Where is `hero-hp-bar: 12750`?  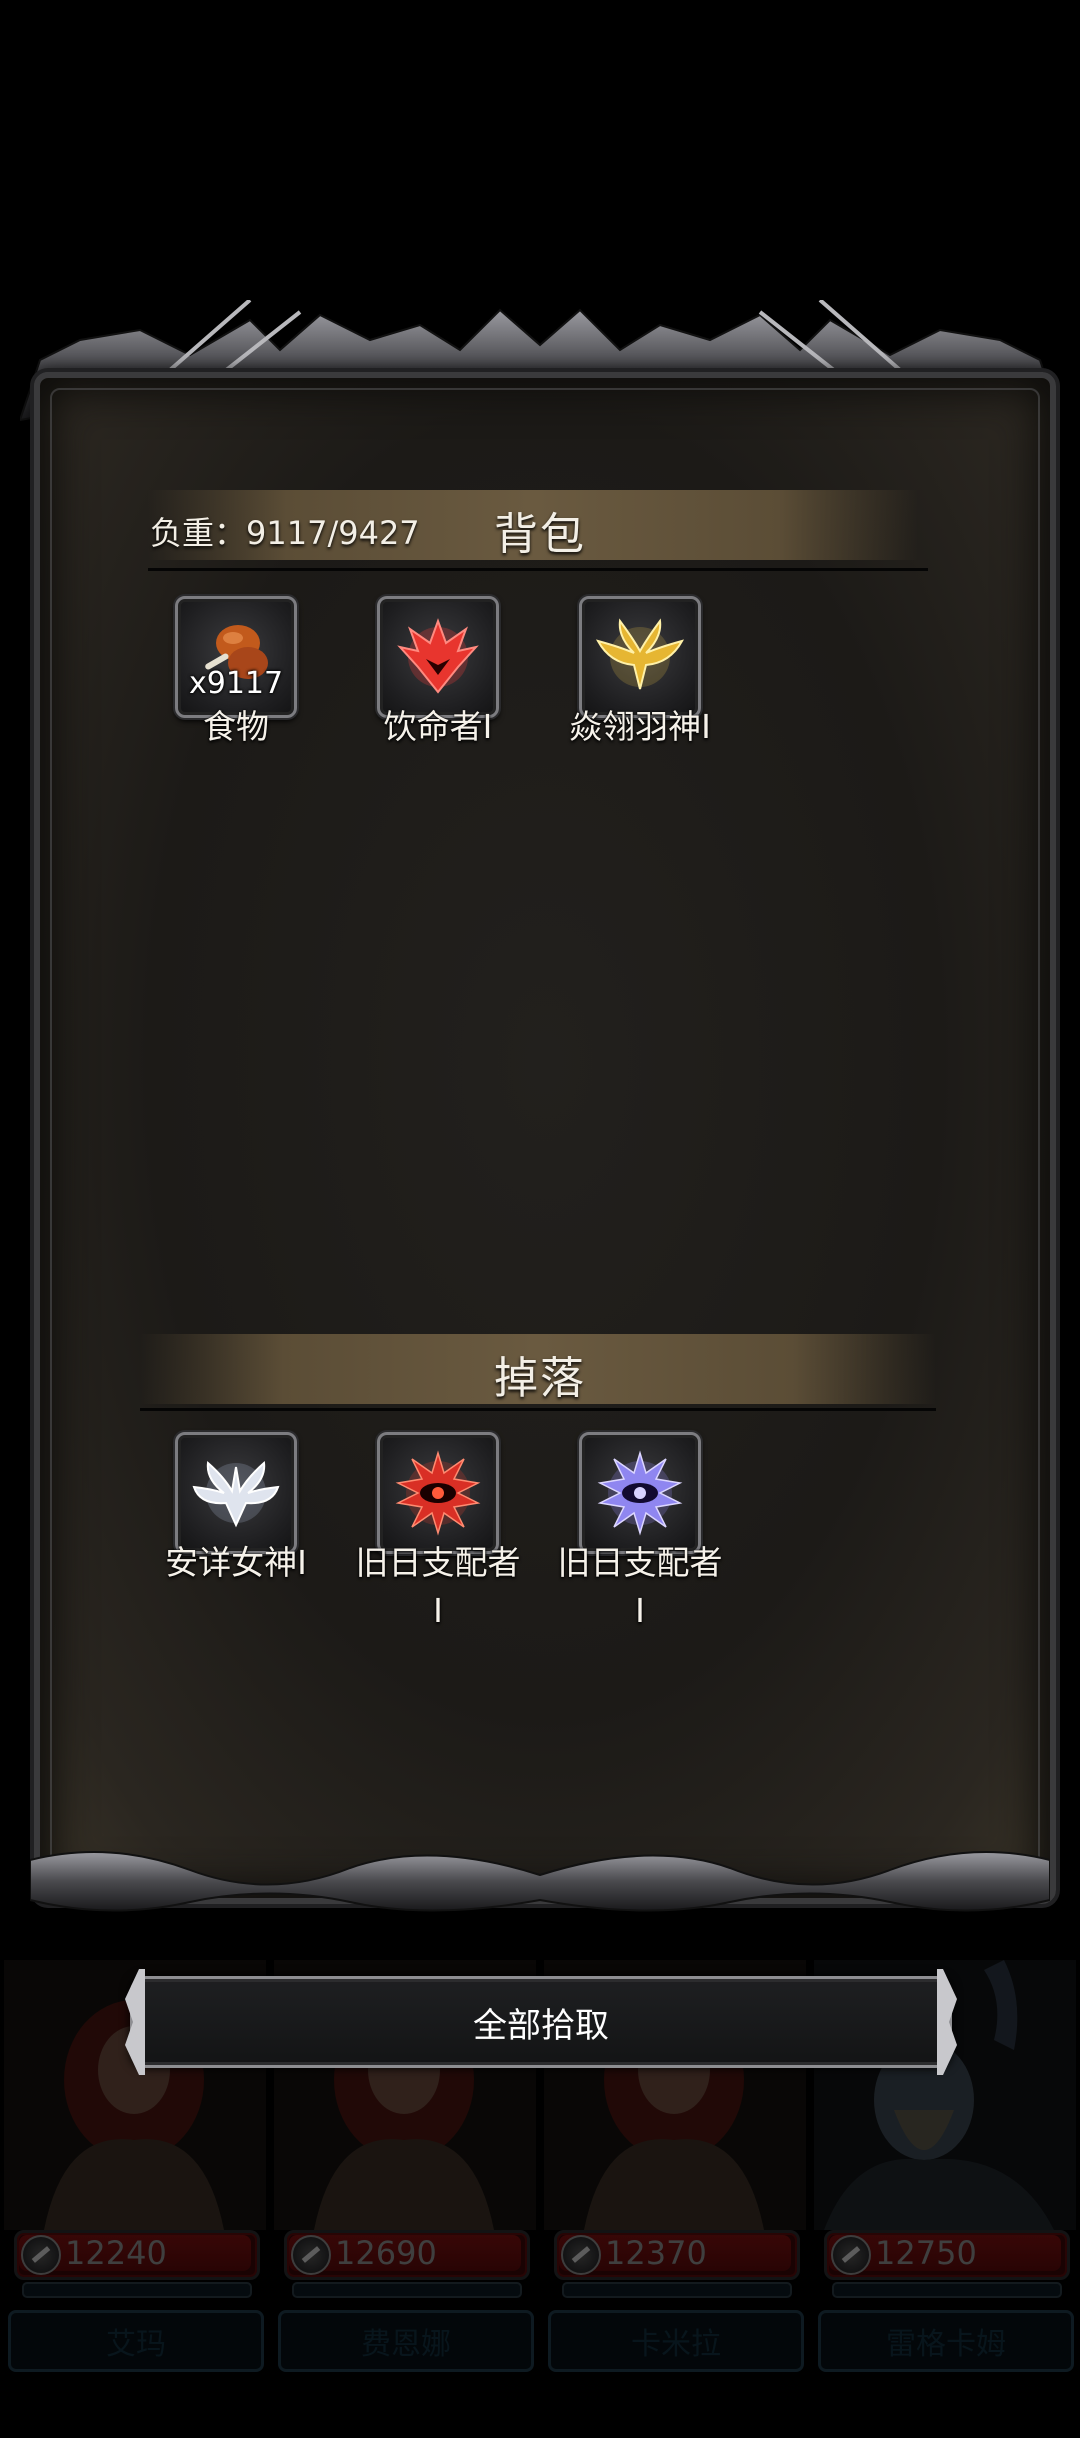
hero-hp-bar: 12750 is located at coordinates (947, 2255).